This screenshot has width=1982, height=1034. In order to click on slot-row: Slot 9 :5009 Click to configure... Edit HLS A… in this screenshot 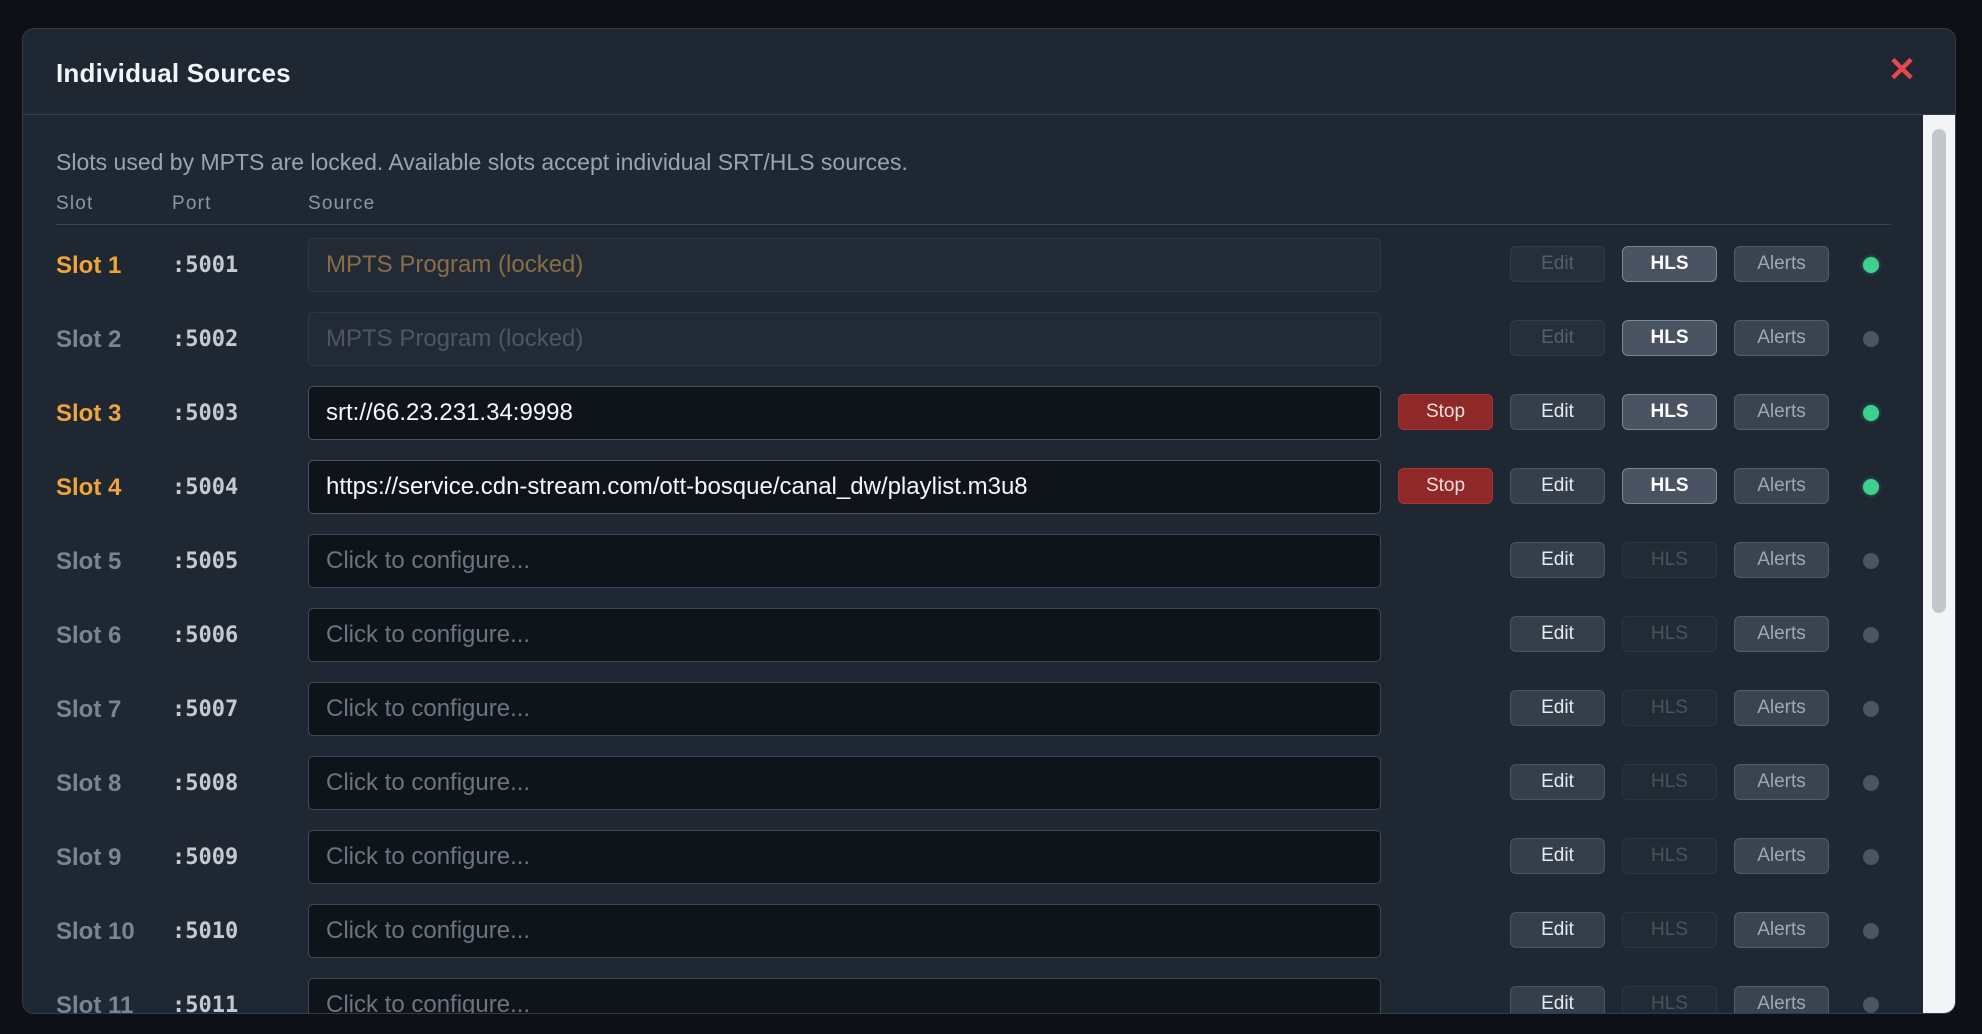, I will do `click(973, 858)`.